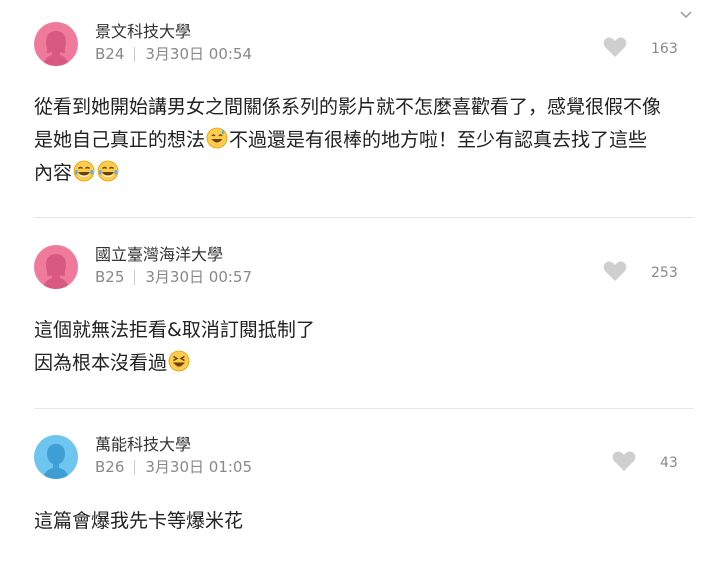 This screenshot has height=563, width=716. What do you see at coordinates (364, 173) in the screenshot?
I see `comment-line: 內容` at bounding box center [364, 173].